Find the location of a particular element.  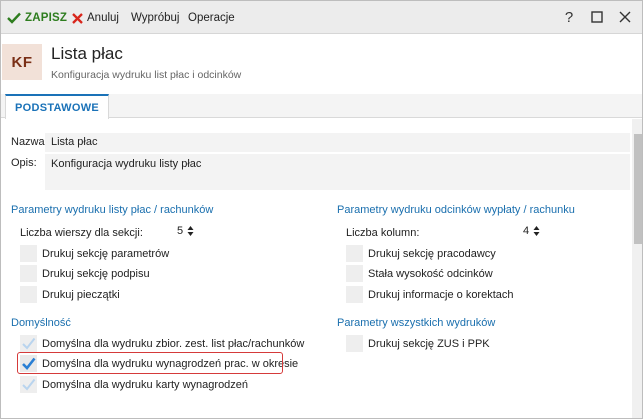

checkbox-default-pay-card is located at coordinates (28, 384).